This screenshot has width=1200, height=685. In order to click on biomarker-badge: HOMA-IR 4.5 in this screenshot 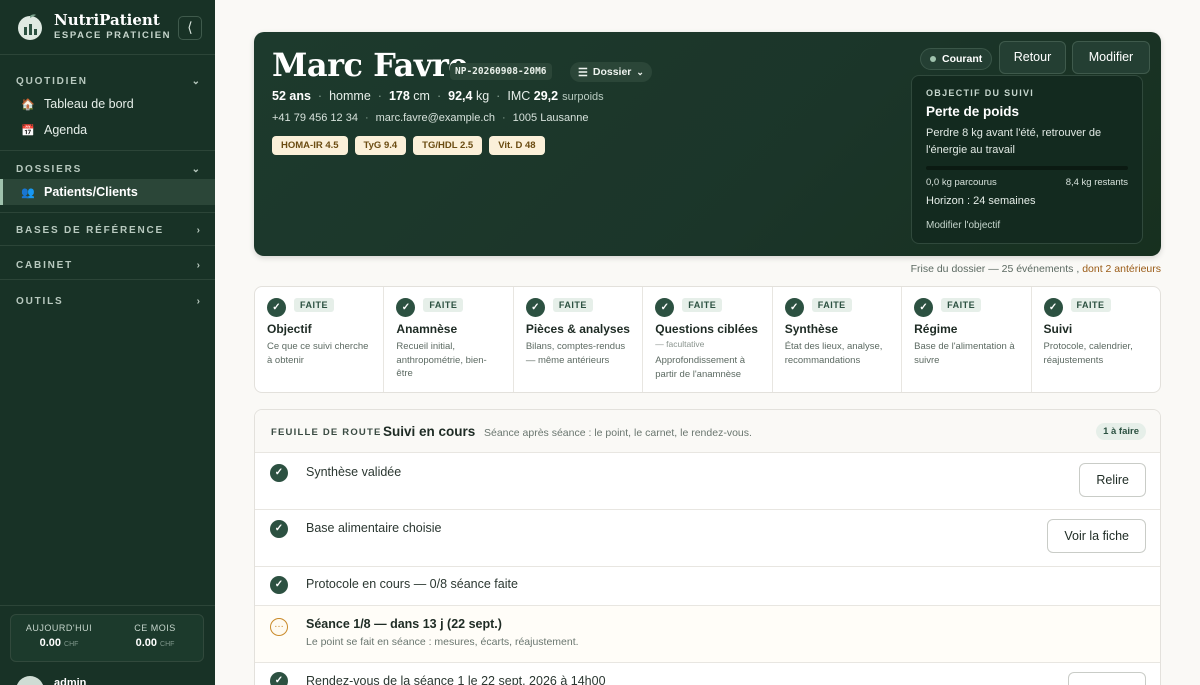, I will do `click(310, 145)`.